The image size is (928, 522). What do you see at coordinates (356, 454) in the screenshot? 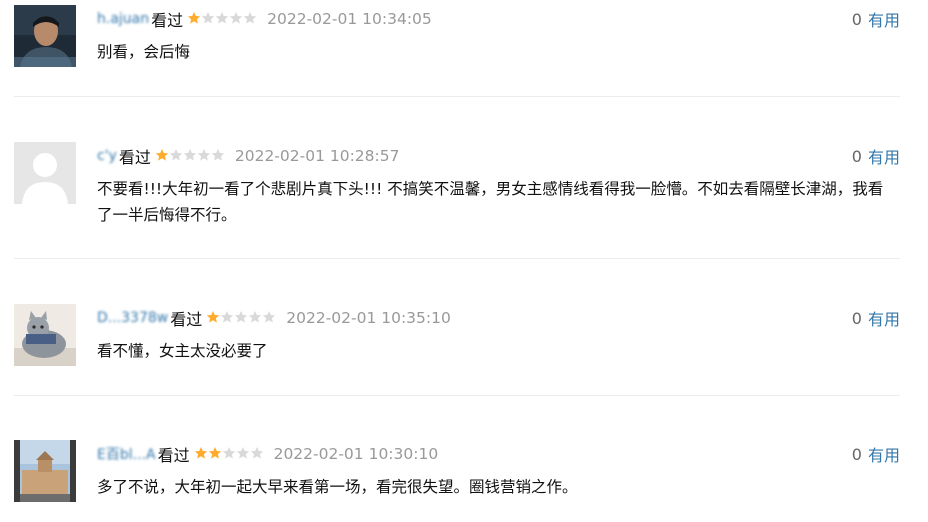
I see `review-date: 2022-02-01 10:30:10` at bounding box center [356, 454].